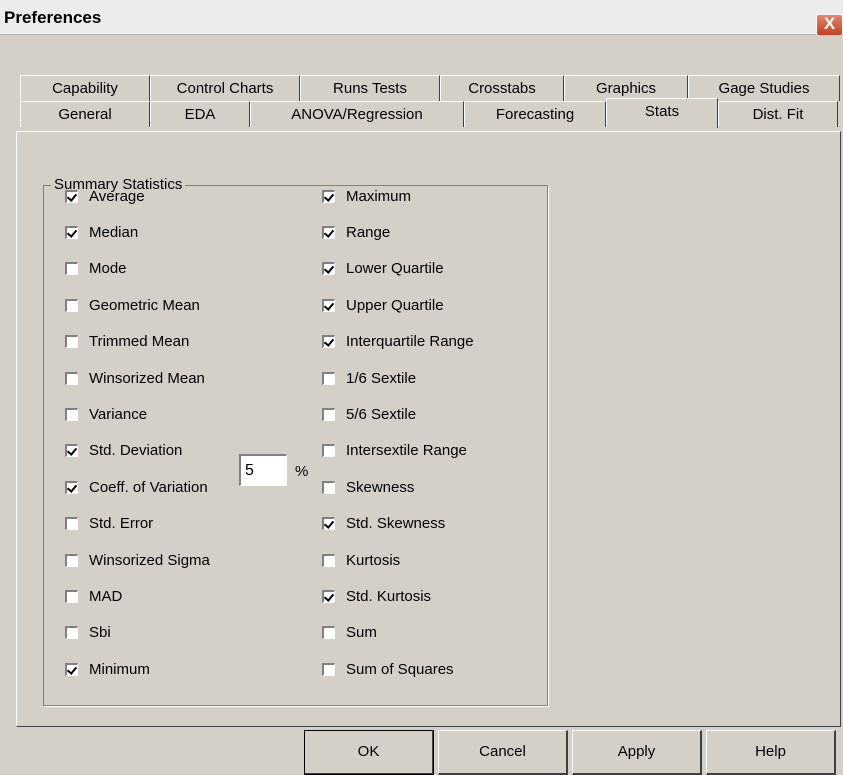 The image size is (843, 775). What do you see at coordinates (71, 196) in the screenshot?
I see `checkbox-average` at bounding box center [71, 196].